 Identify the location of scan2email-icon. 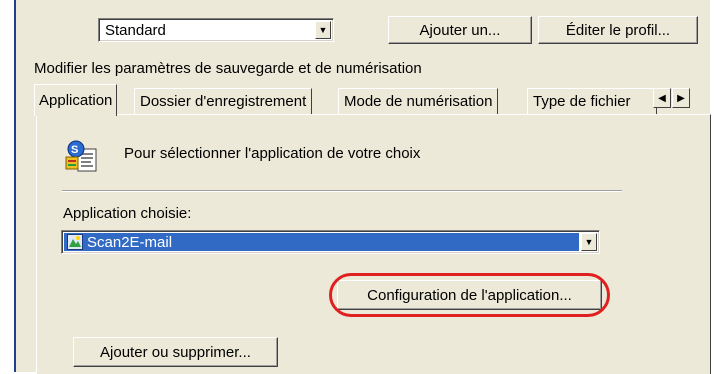
(75, 242).